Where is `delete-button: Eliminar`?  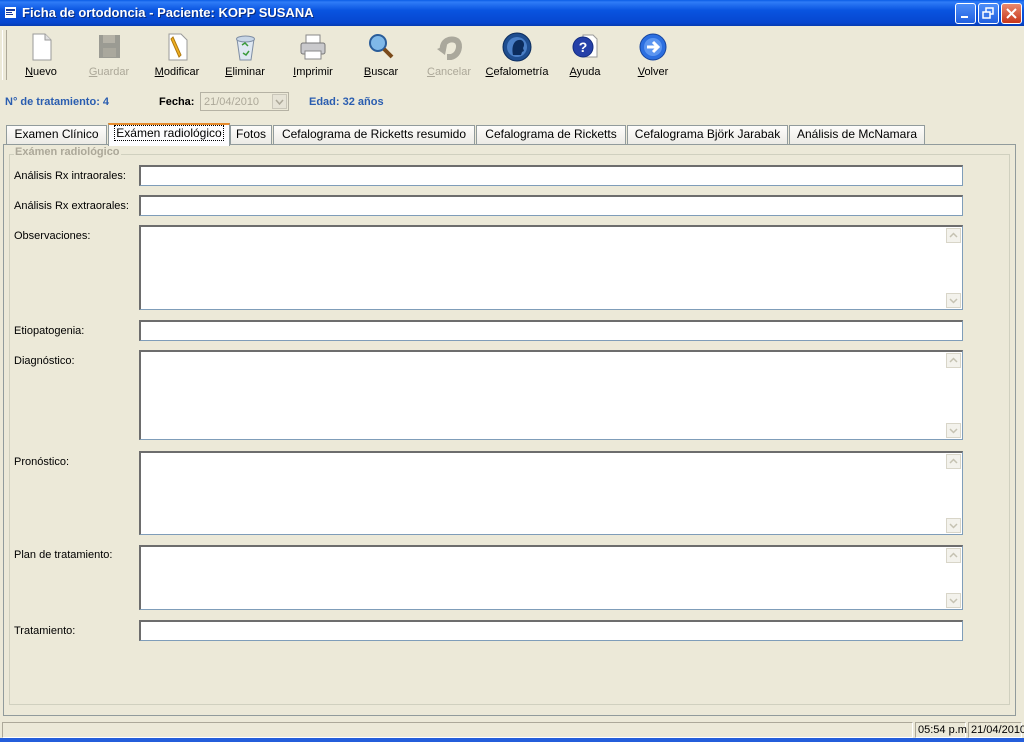
delete-button: Eliminar is located at coordinates (245, 55).